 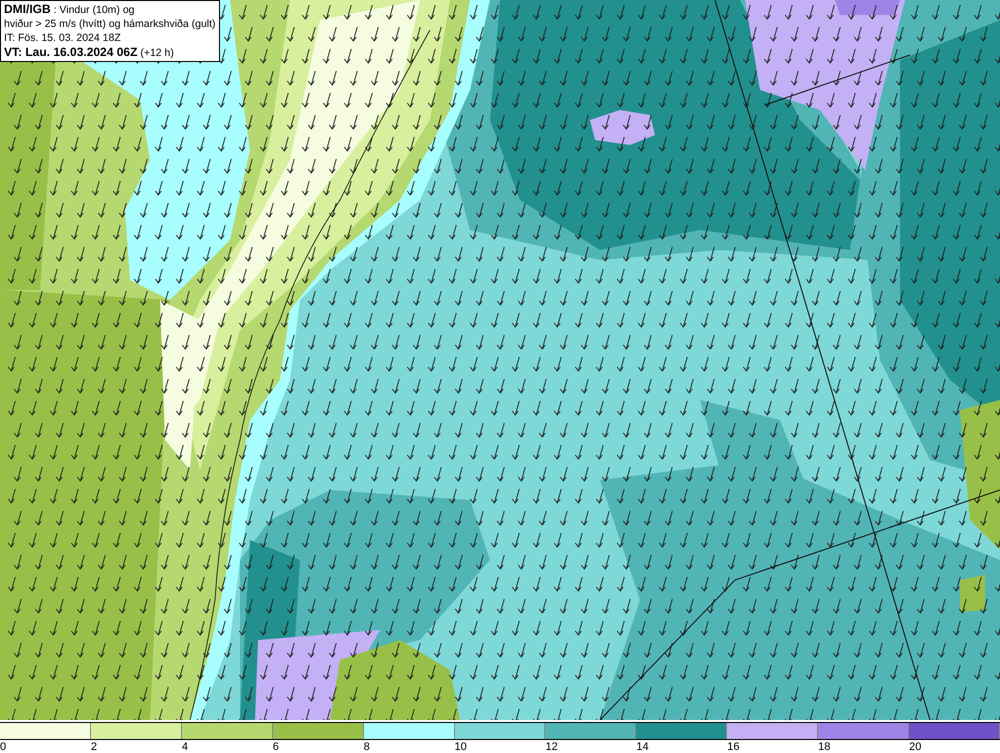 I want to click on legend-tick-label: 16, so click(x=733, y=746).